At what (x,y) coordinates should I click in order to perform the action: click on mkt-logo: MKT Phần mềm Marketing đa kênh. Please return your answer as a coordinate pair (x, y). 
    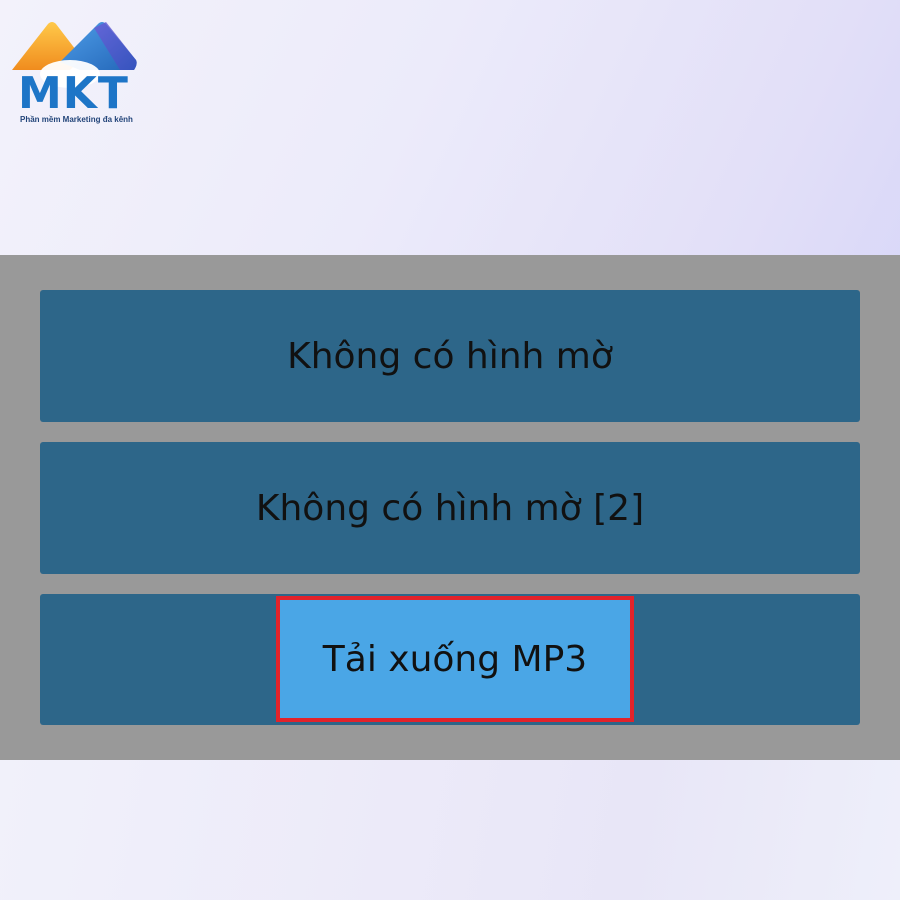
    Looking at the image, I should click on (75, 73).